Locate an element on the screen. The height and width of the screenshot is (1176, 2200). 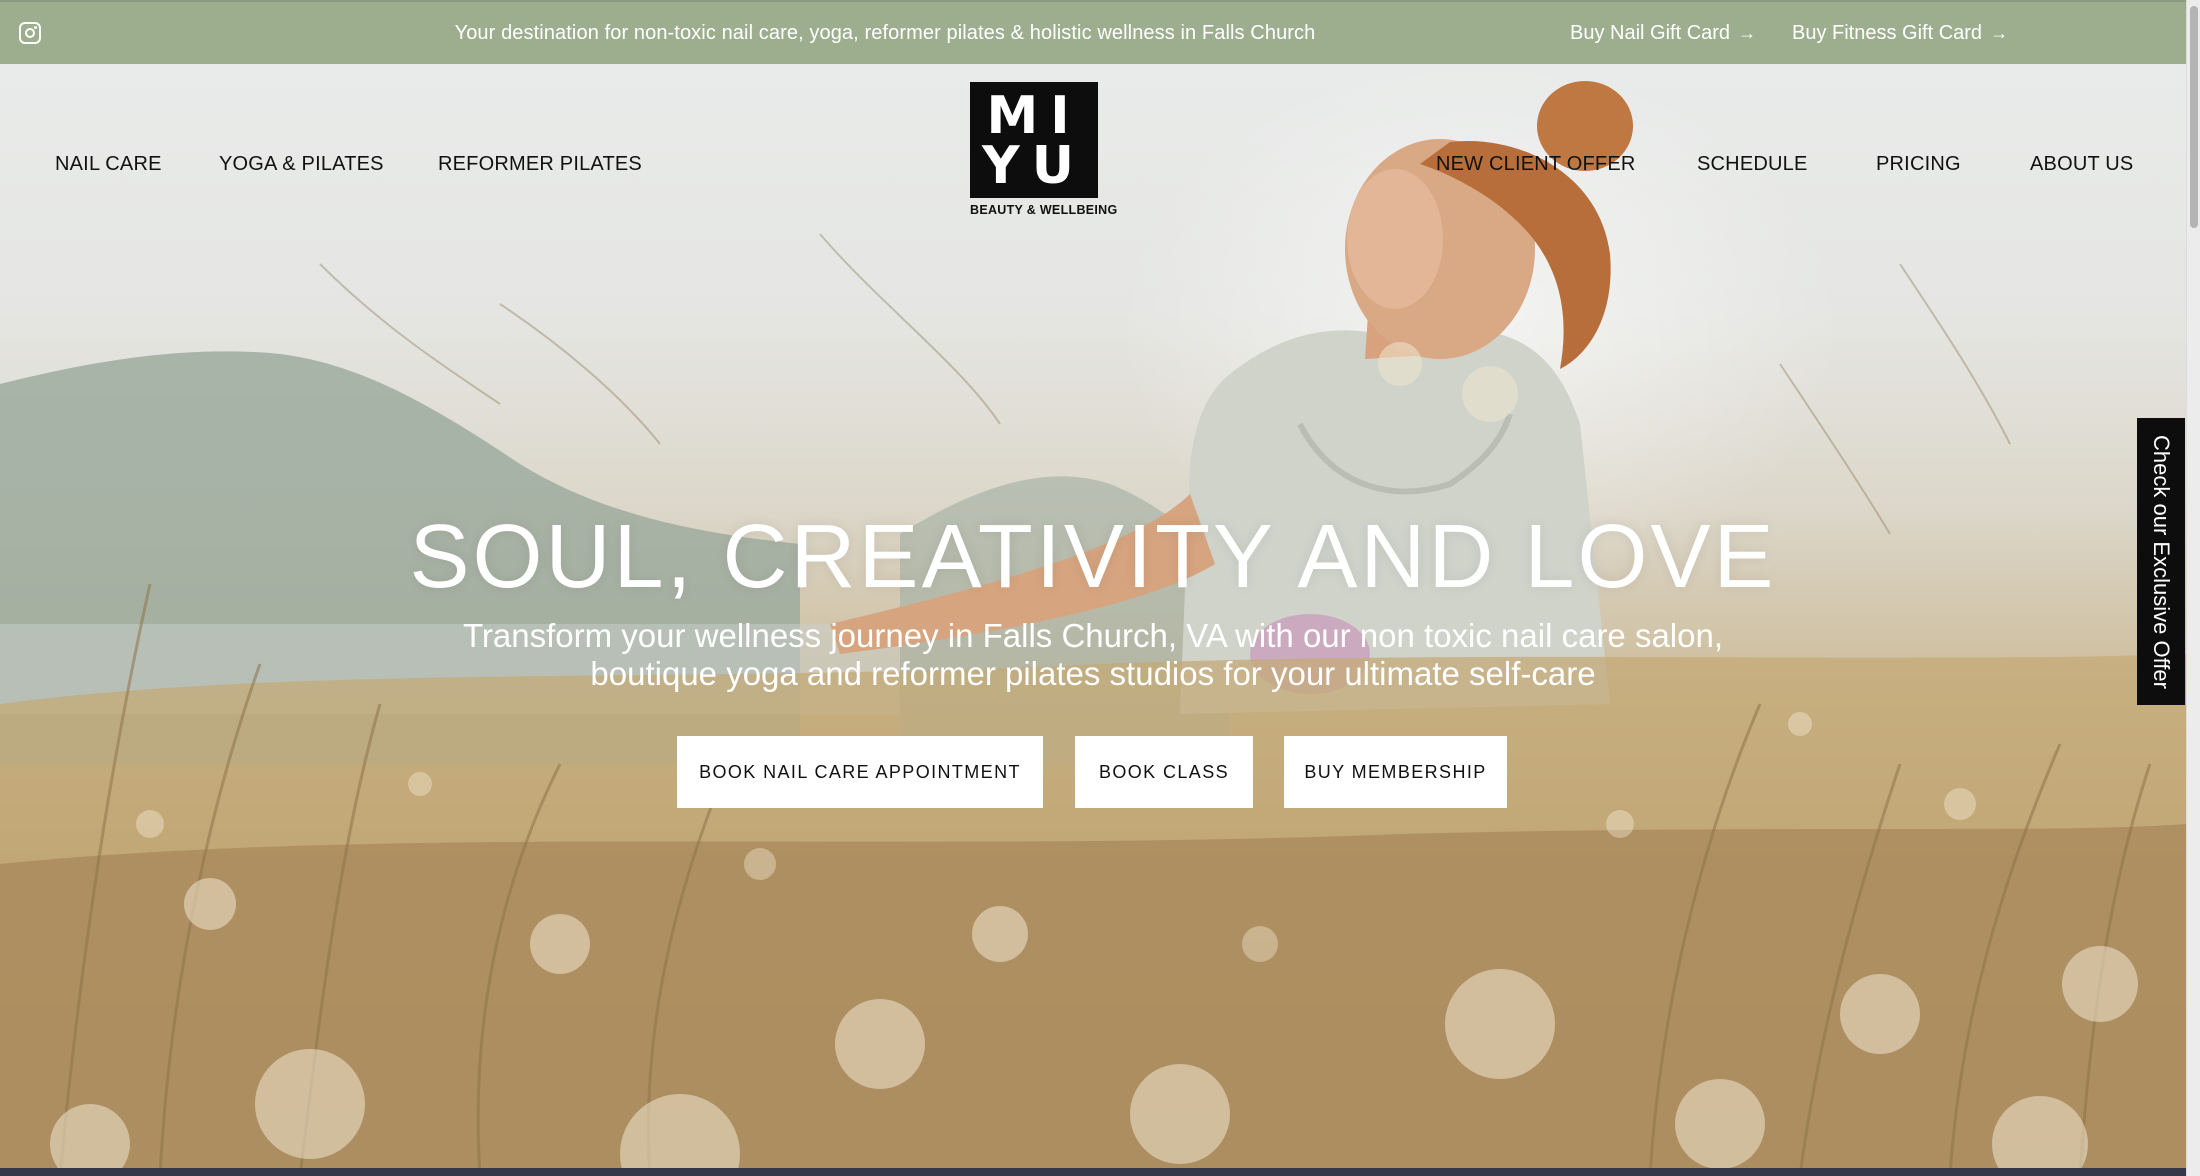
nav-schedule: SCHEDULE is located at coordinates (1752, 164).